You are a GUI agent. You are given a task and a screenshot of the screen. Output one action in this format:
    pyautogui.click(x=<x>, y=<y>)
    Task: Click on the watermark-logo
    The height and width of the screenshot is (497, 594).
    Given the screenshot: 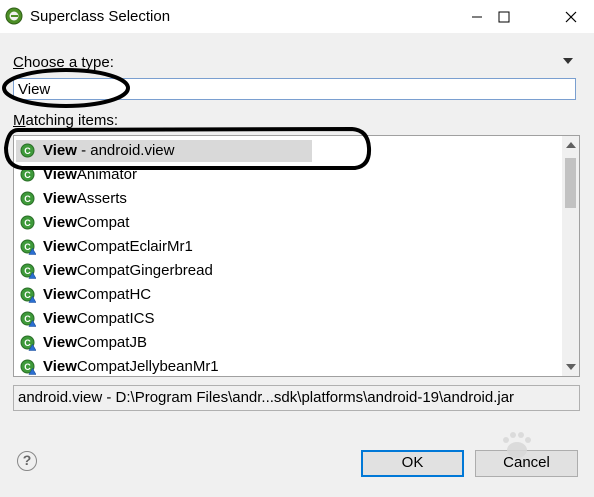 What is the action you would take?
    pyautogui.click(x=545, y=452)
    